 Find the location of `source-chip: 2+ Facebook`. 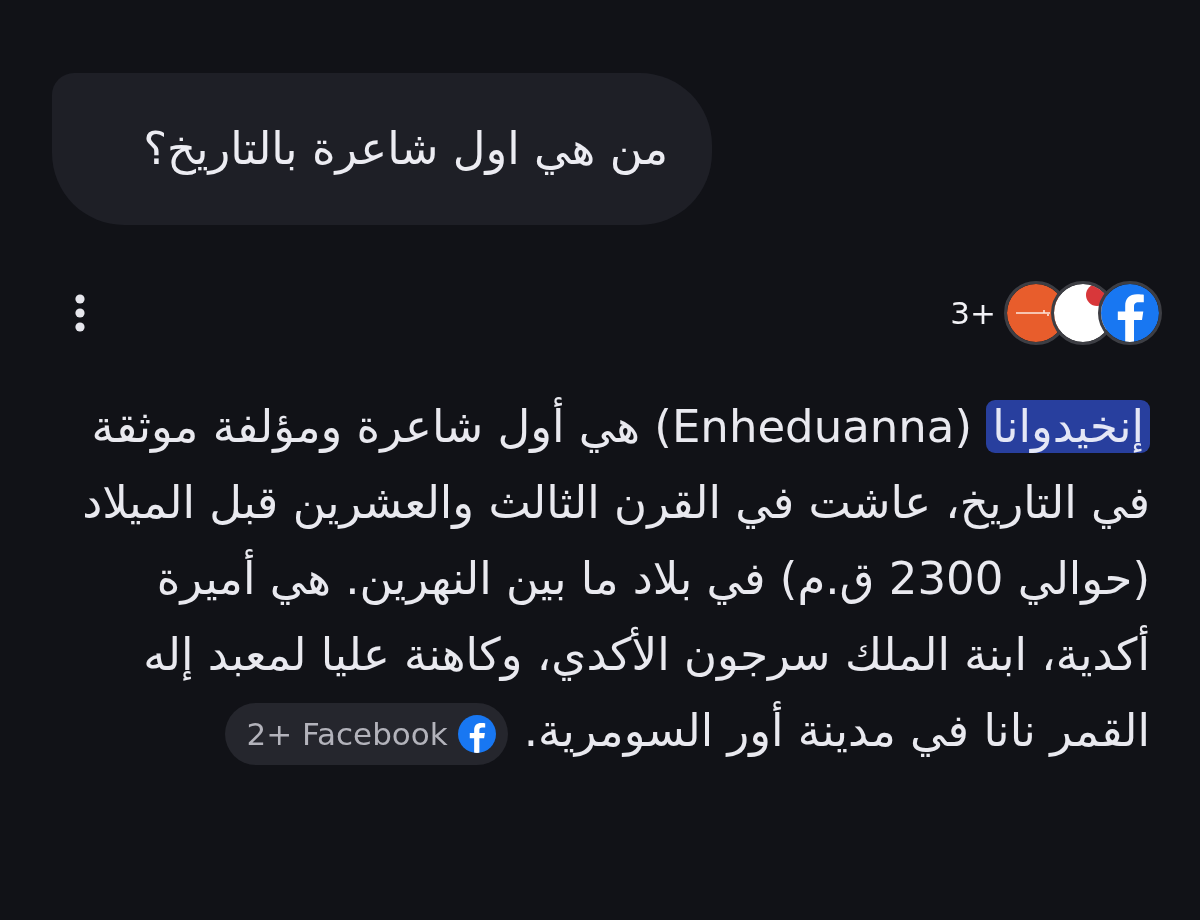

source-chip: 2+ Facebook is located at coordinates (366, 734).